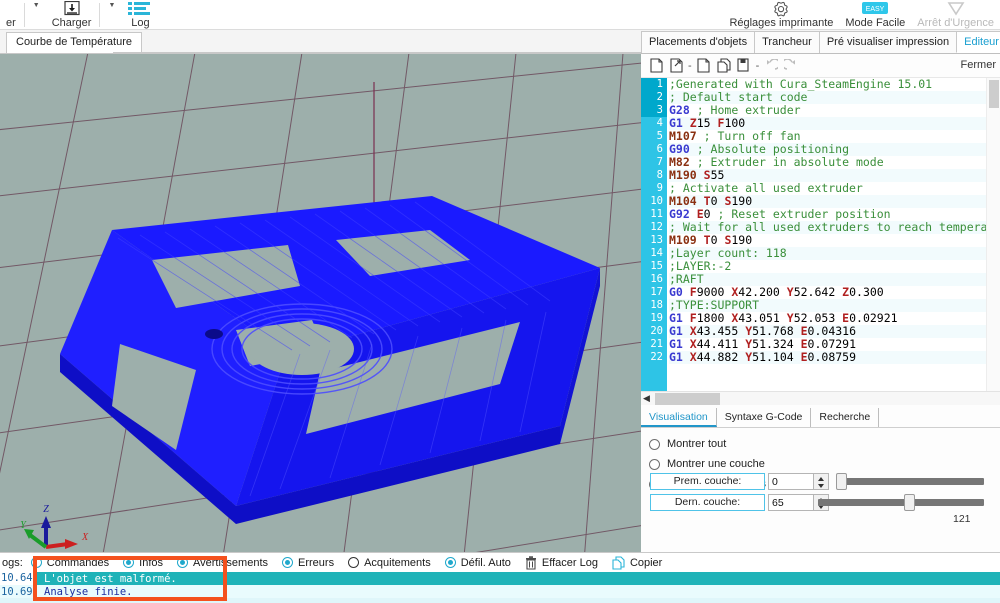  Describe the element at coordinates (354, 562) in the screenshot. I see `radio-icon-acquitements` at that location.